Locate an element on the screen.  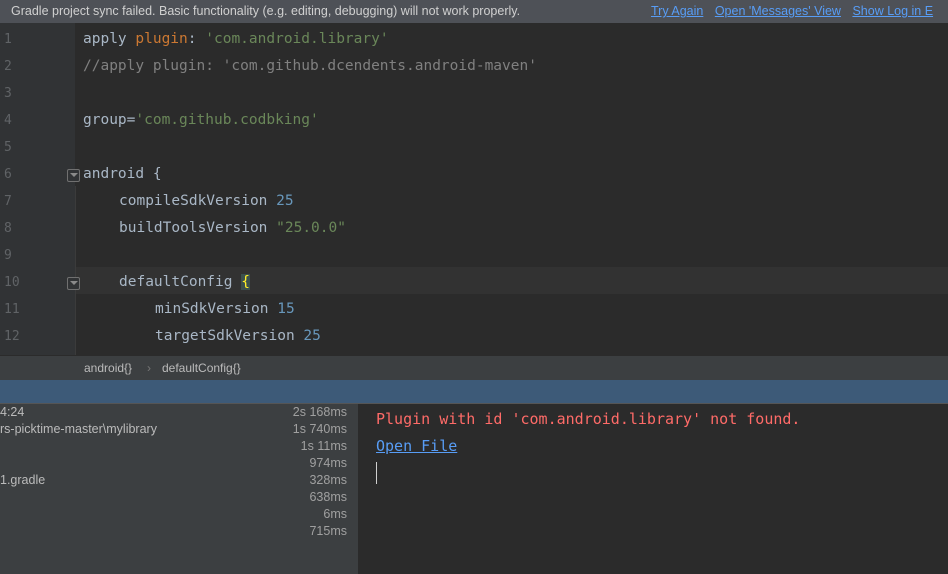
code-line-8: buildToolsVersion "25.0.0" is located at coordinates (232, 228).